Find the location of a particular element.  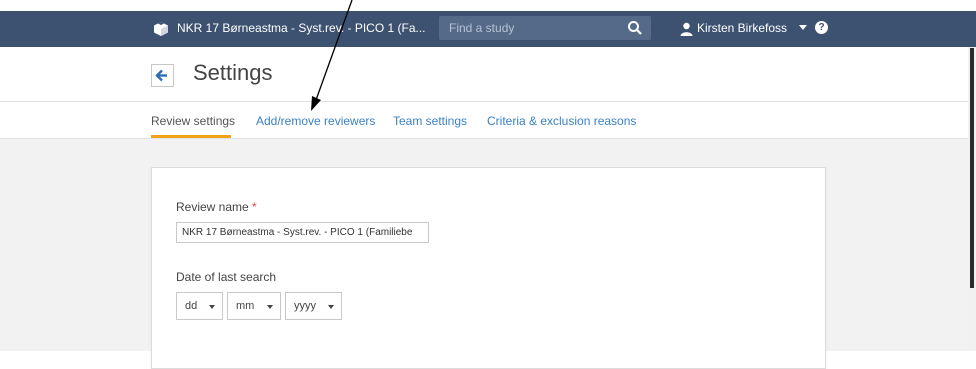

month-select: mm is located at coordinates (254, 306).